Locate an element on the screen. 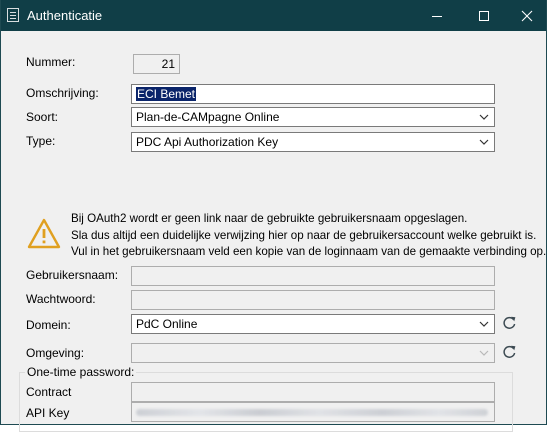 The image size is (547, 432). type-select: PDC Api Authorization Key is located at coordinates (313, 142).